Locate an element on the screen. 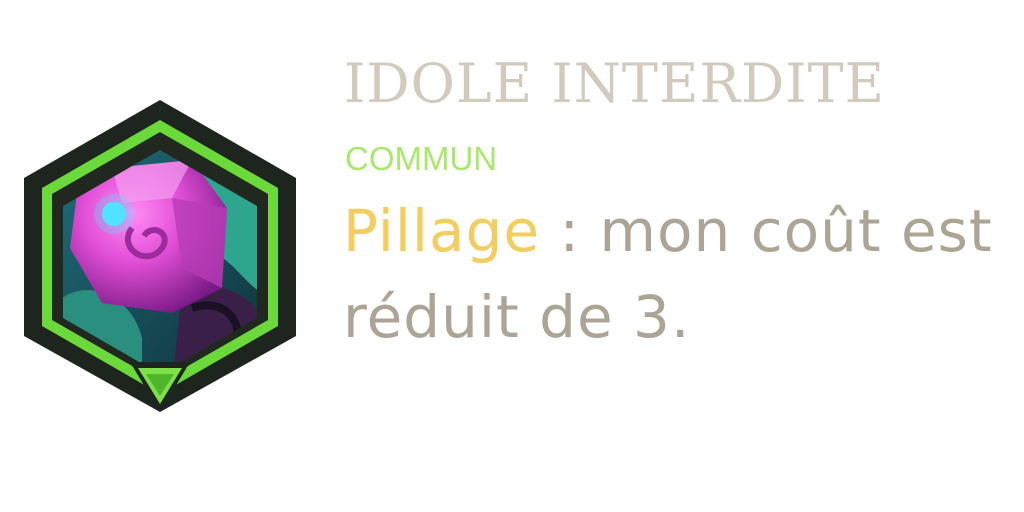  card-title: IDOLE INTERDITE is located at coordinates (615, 83).